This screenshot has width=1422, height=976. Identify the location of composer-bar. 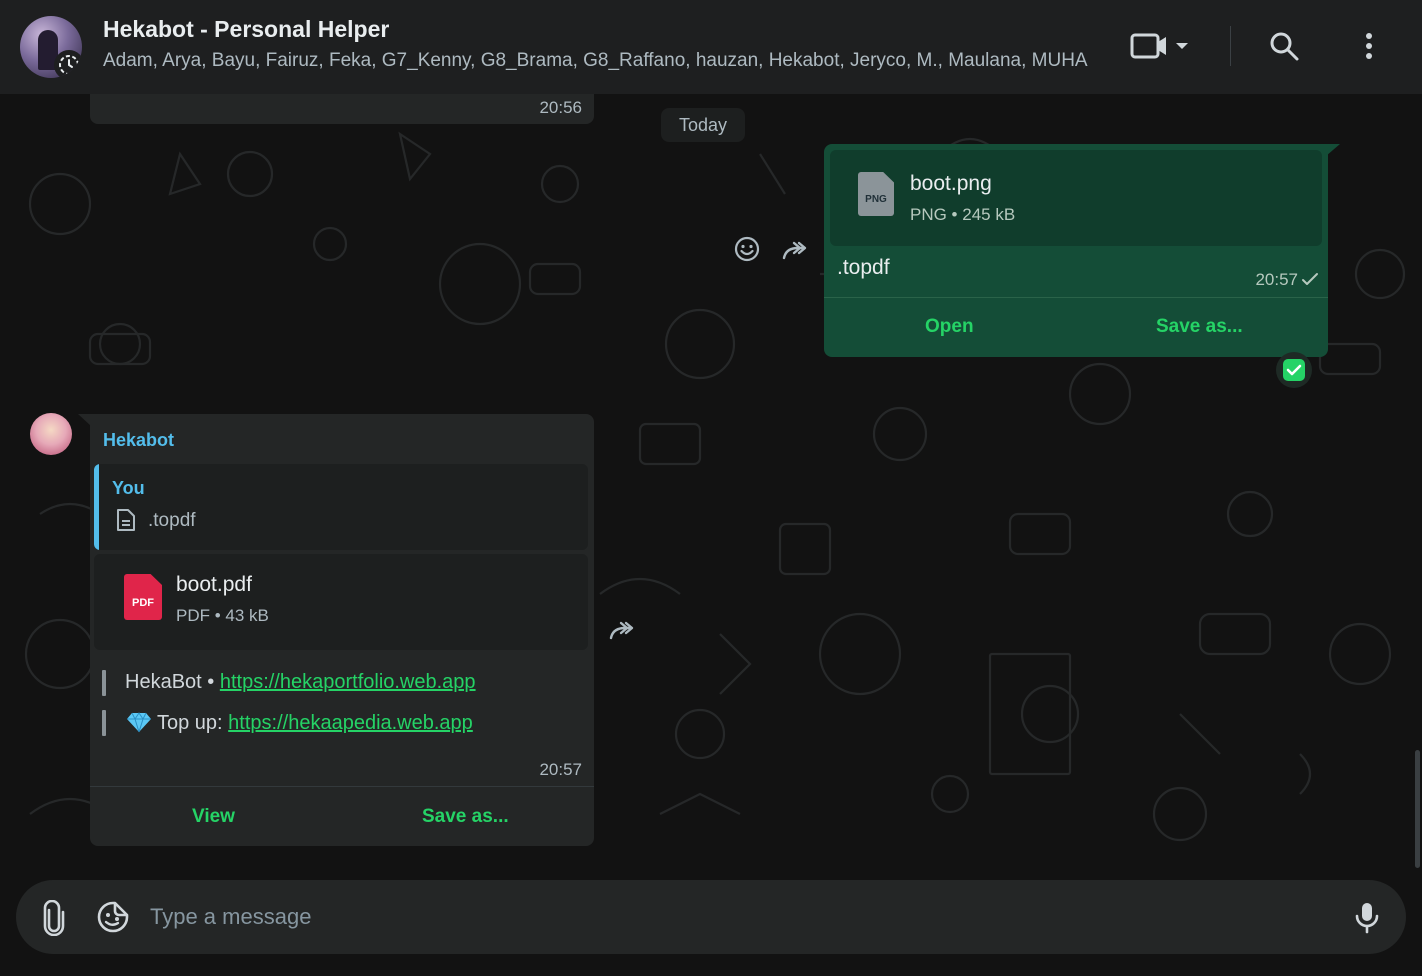
(711, 928).